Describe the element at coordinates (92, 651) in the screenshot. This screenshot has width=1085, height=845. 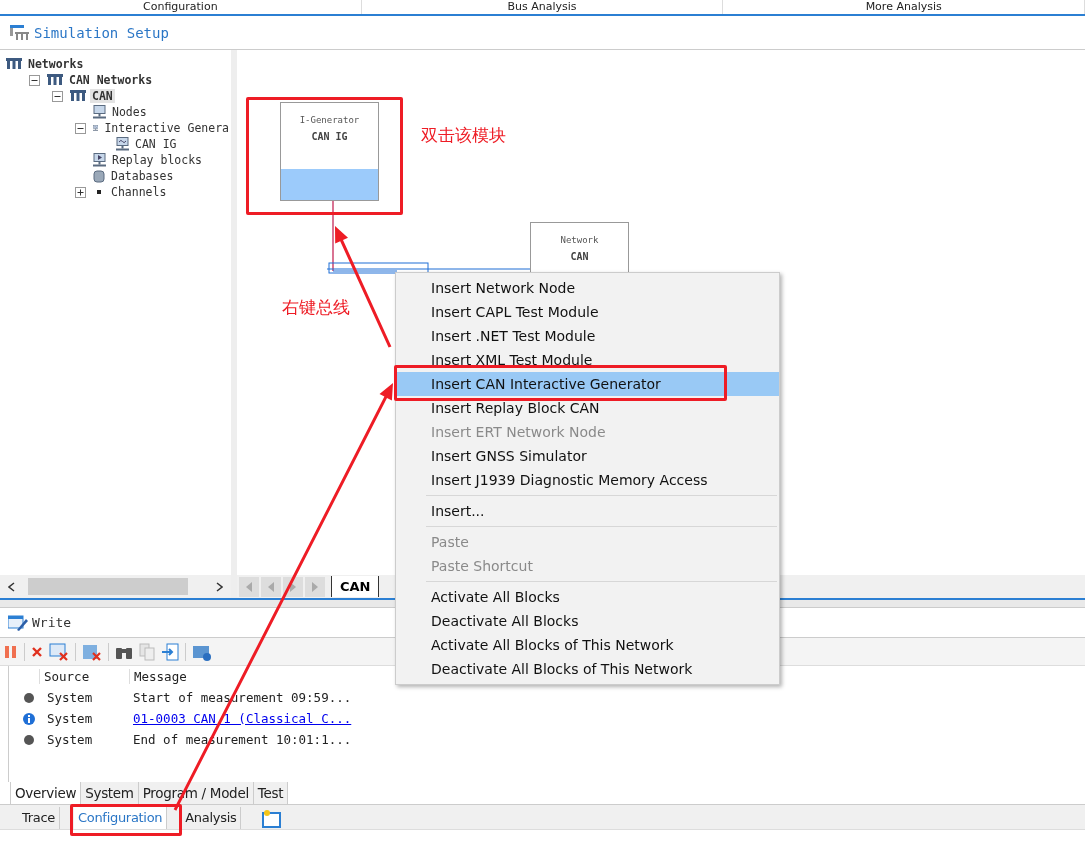
I see `delete-file-icon` at that location.